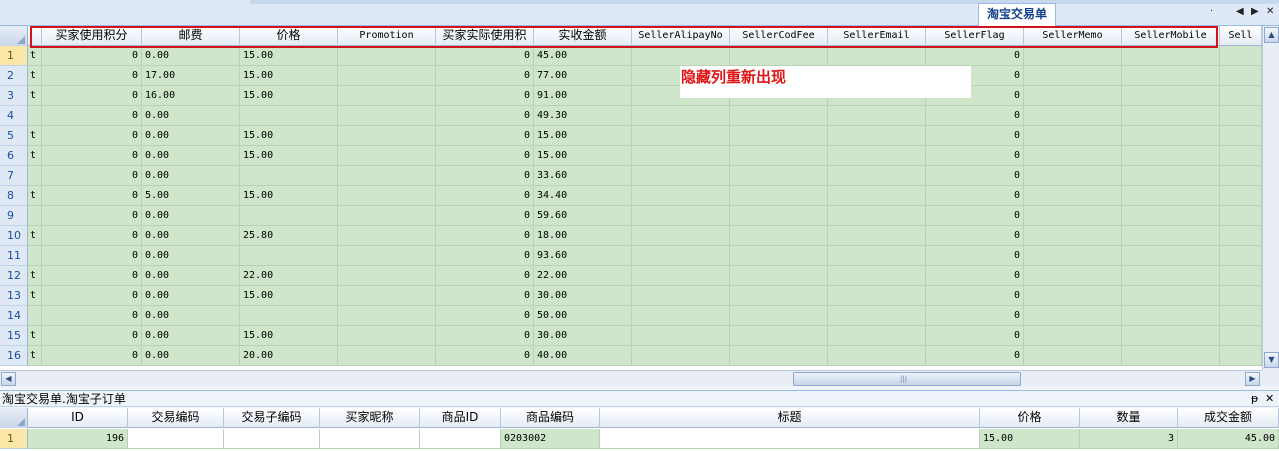 The image size is (1279, 451). Describe the element at coordinates (583, 336) in the screenshot. I see `table-cell: 30.00` at that location.